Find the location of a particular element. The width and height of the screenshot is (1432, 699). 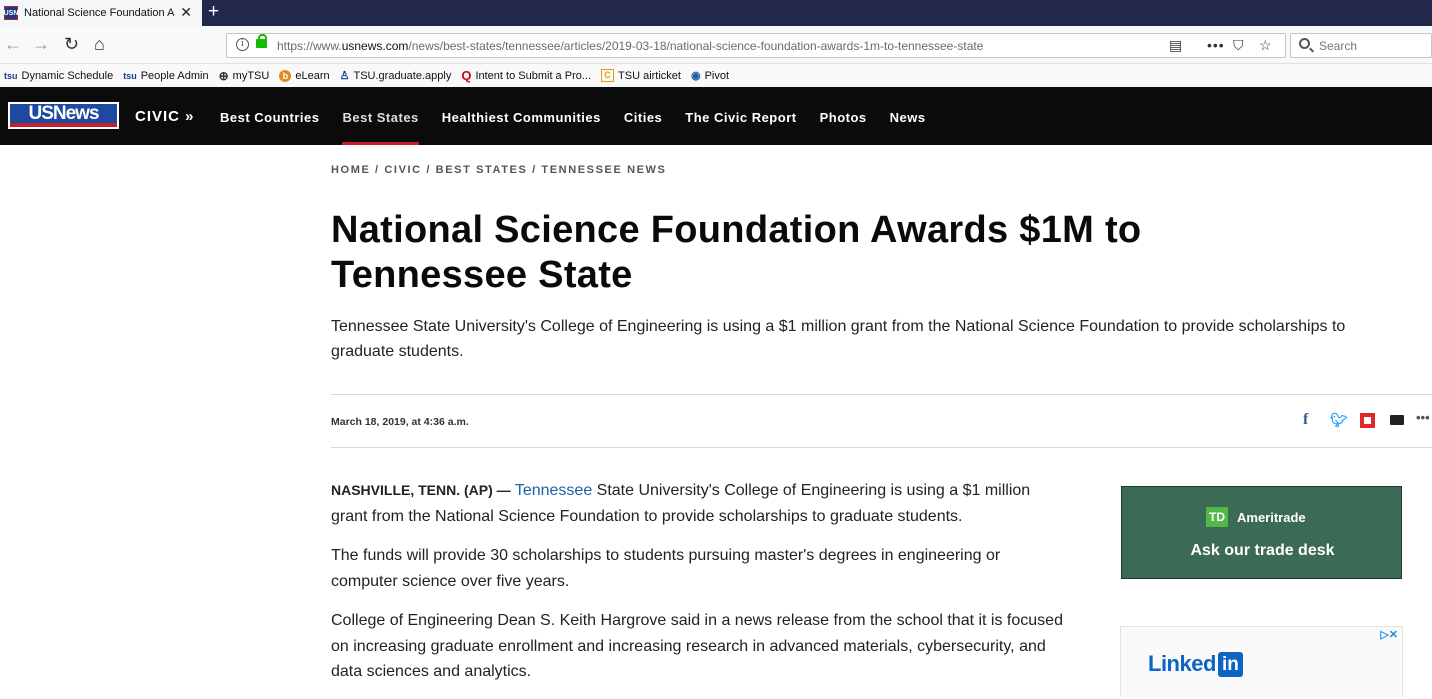

search-box: Search is located at coordinates (1361, 45).